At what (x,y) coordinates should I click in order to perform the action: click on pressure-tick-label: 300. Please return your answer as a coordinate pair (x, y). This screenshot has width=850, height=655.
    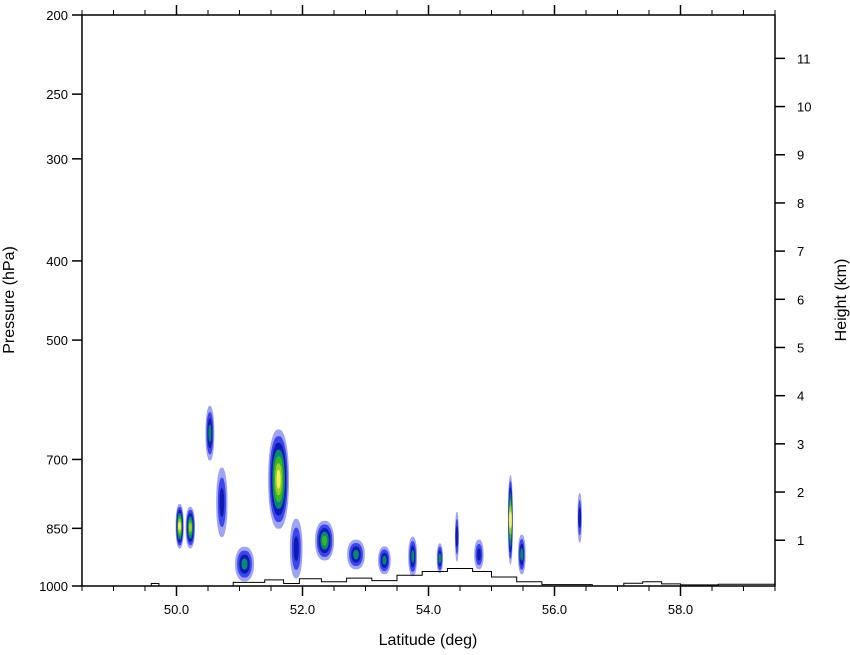
    Looking at the image, I should click on (57, 159).